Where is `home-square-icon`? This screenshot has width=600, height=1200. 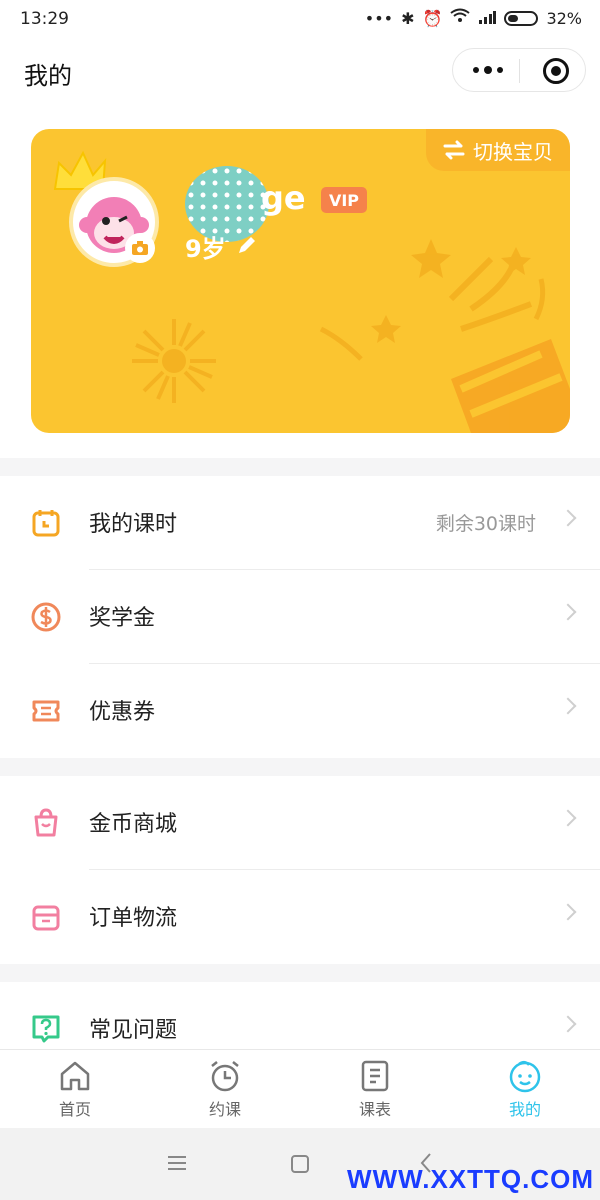 home-square-icon is located at coordinates (300, 1164).